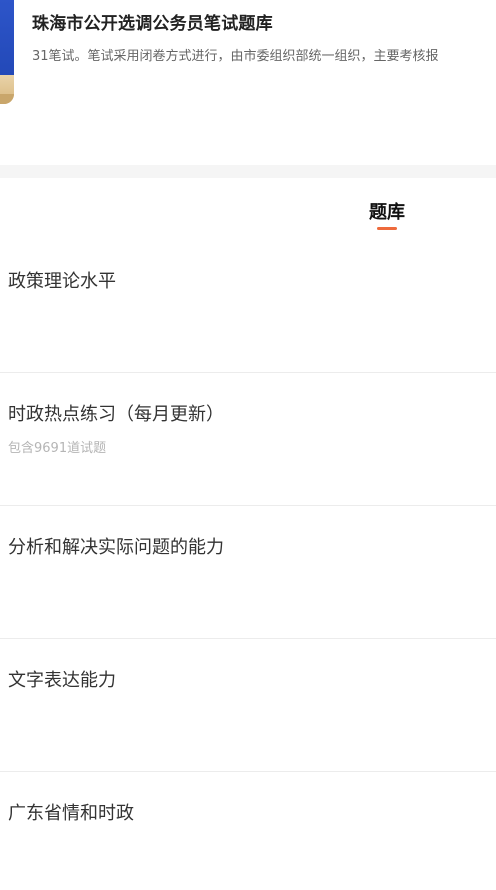 Image resolution: width=496 pixels, height=890 pixels. What do you see at coordinates (7, 52) in the screenshot?
I see `course-cover-image` at bounding box center [7, 52].